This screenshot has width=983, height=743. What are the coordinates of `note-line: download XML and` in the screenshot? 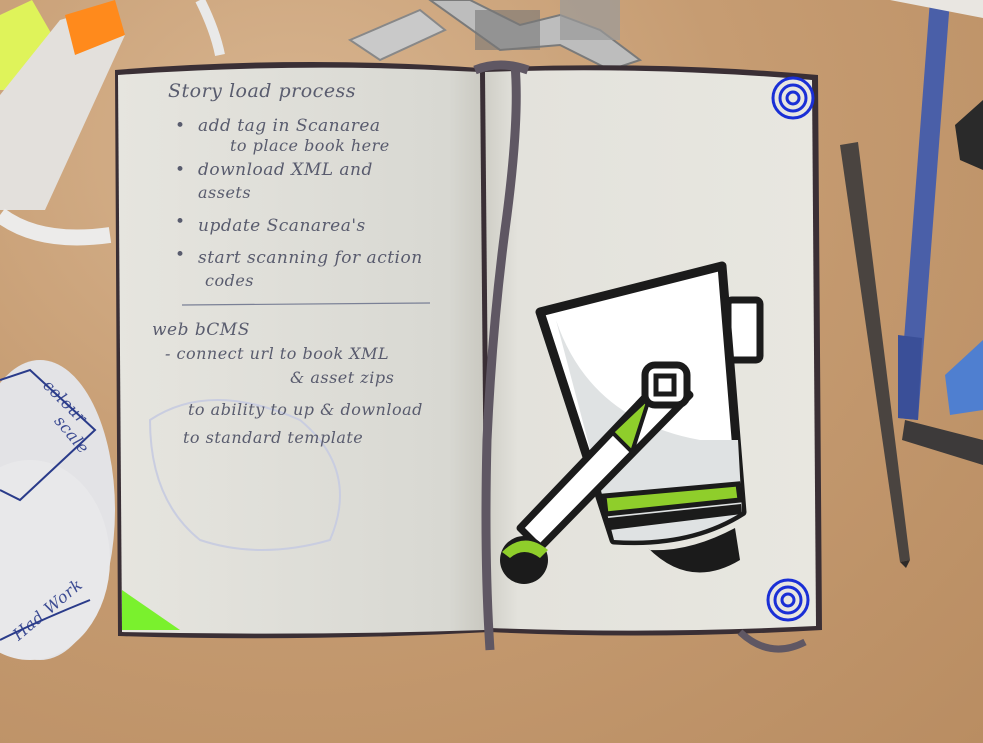 It's located at (285, 170).